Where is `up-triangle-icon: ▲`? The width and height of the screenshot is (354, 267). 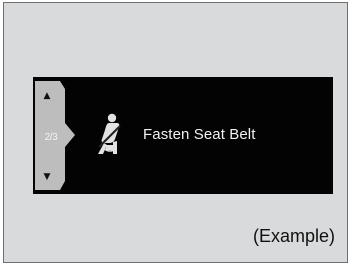
up-triangle-icon: ▲ is located at coordinates (47, 96).